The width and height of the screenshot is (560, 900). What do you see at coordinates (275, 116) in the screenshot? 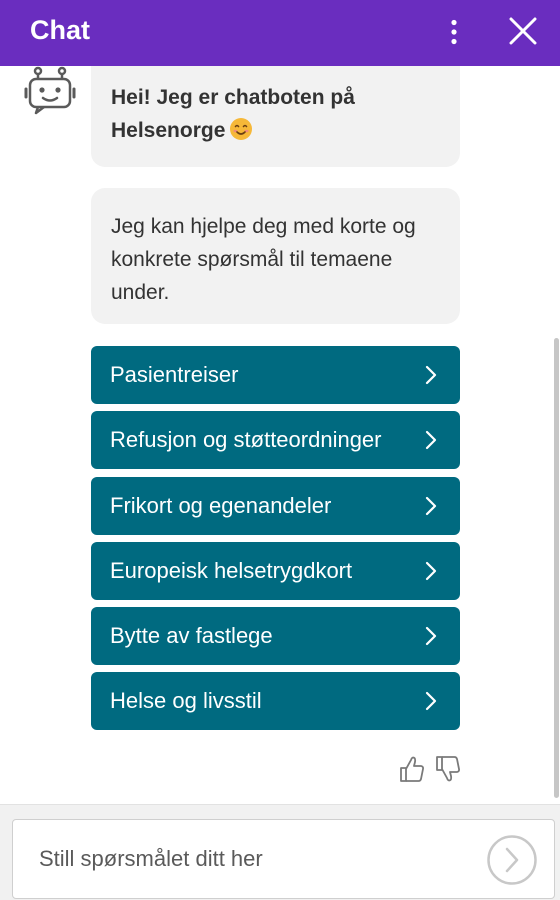
I see `bot-message-greeting: Hei! Jeg er chatboten på Helsenorge` at bounding box center [275, 116].